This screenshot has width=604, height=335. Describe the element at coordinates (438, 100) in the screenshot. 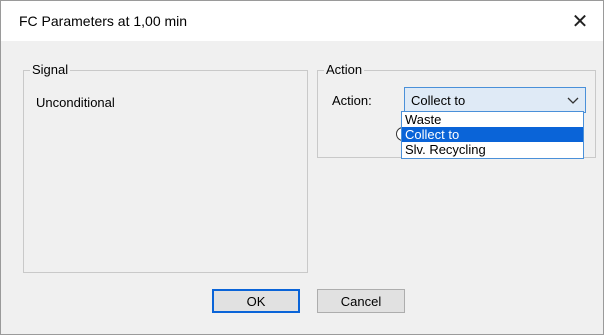

I see `action-combobox-value: Collect to` at that location.